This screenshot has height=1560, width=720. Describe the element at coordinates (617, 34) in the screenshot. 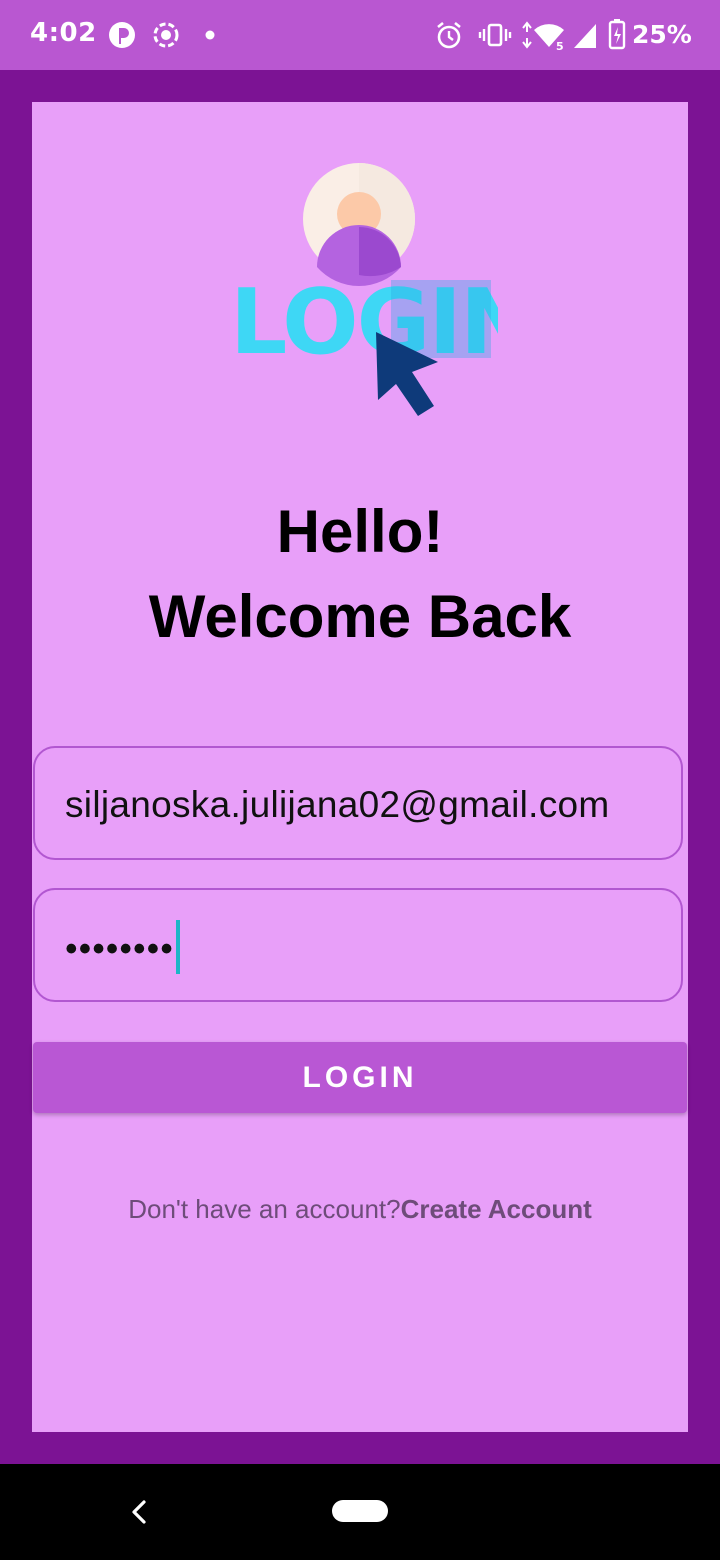

I see `battery-charging-icon` at that location.